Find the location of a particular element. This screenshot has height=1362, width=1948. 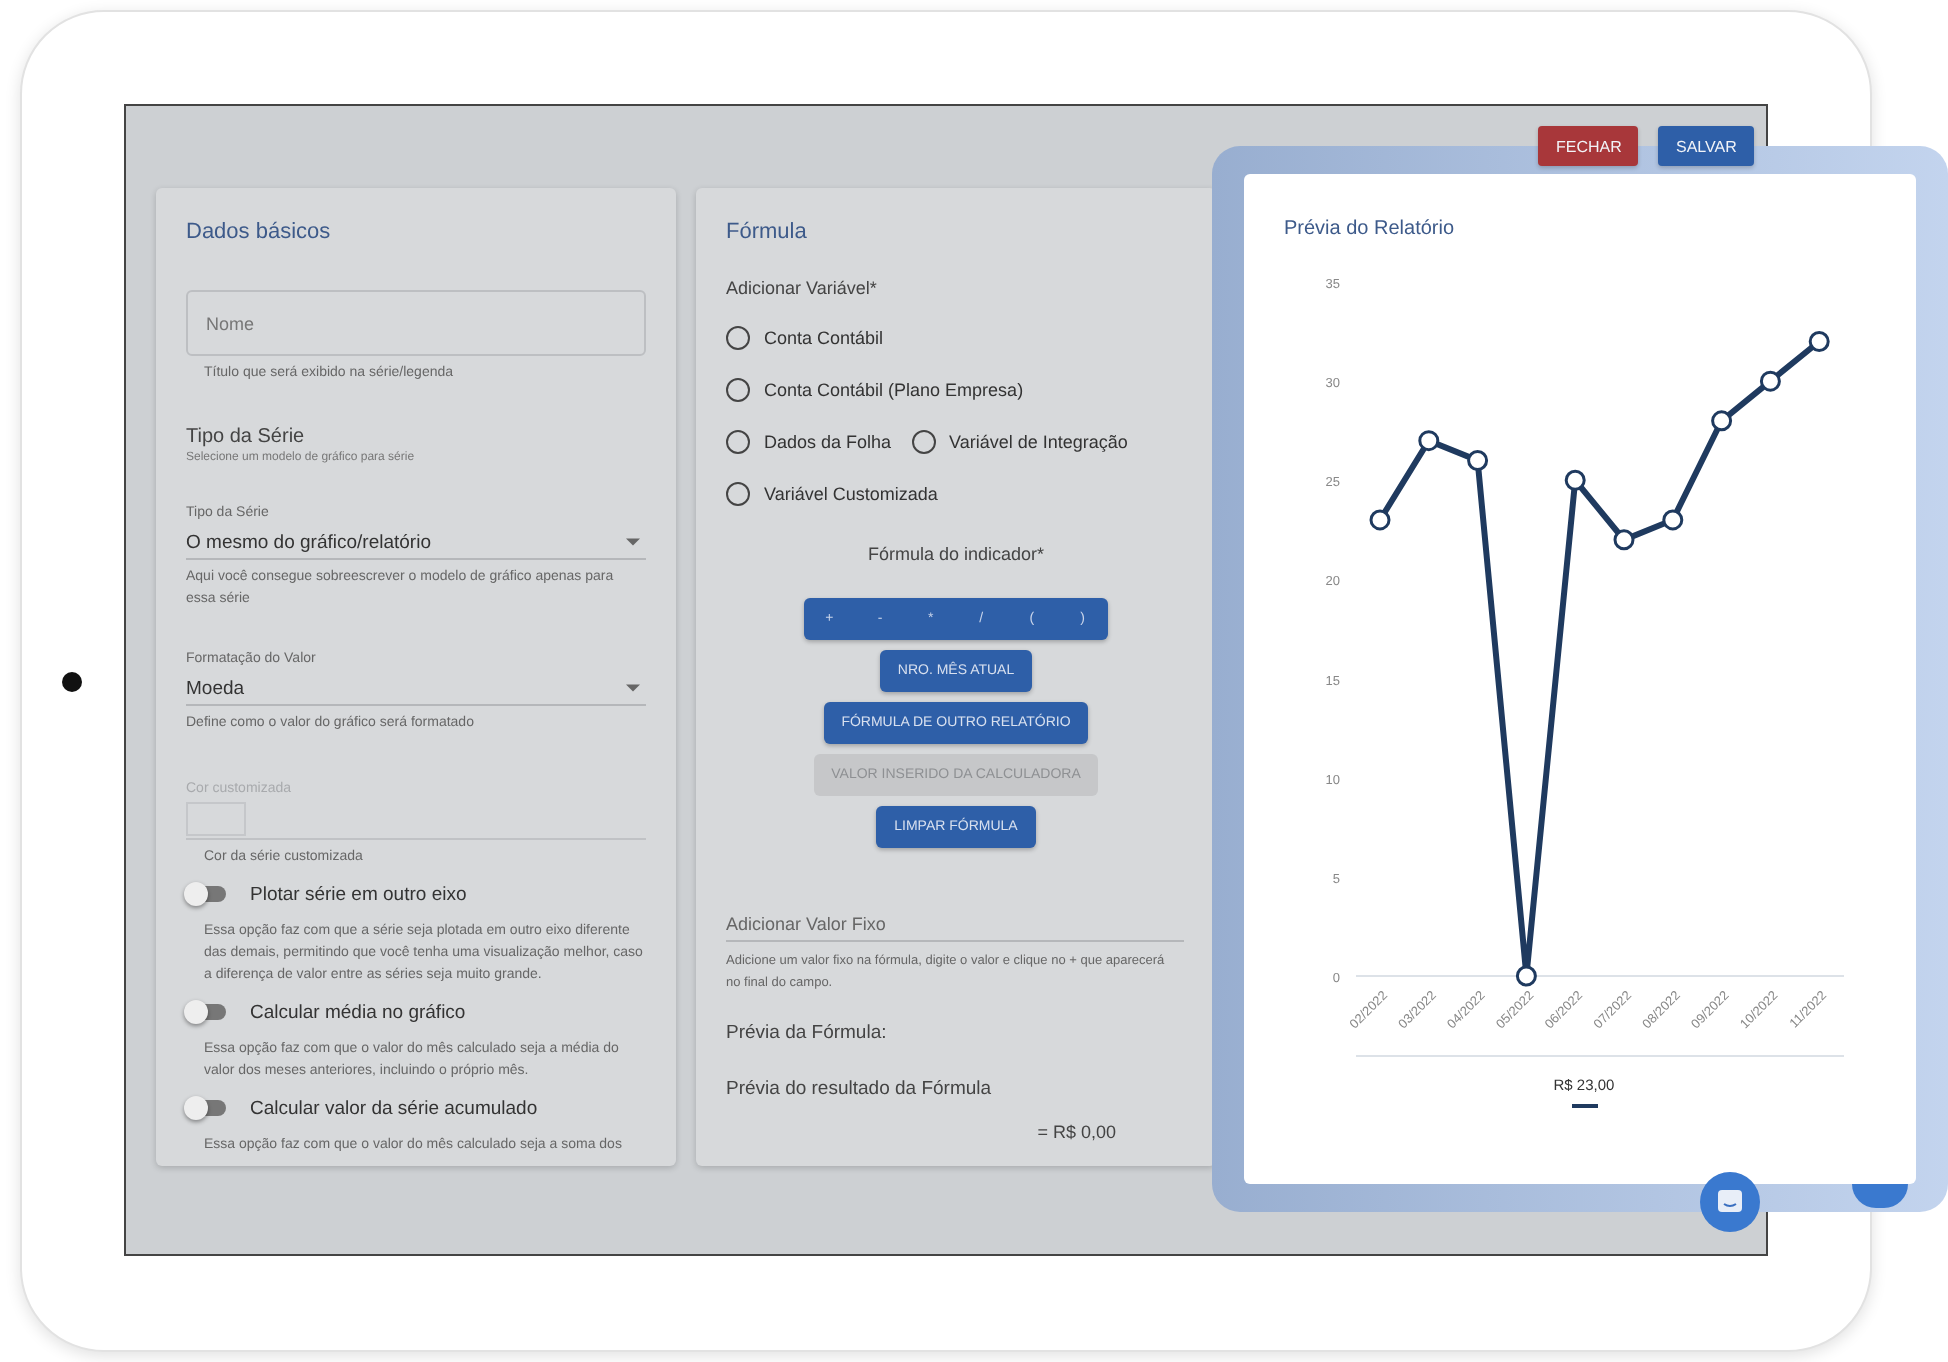

name-field: Nome is located at coordinates (416, 323).